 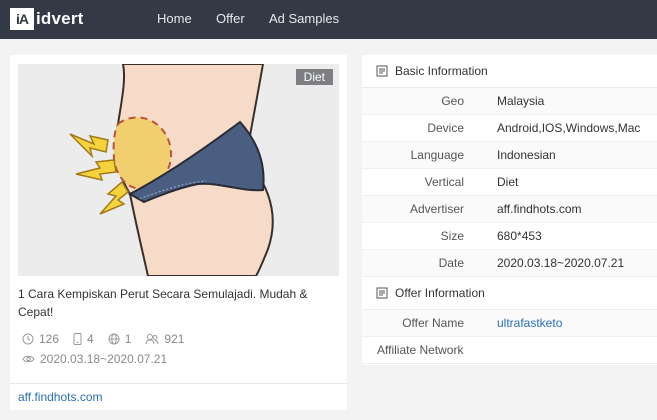 I want to click on vertical-tag: Diet, so click(x=314, y=77).